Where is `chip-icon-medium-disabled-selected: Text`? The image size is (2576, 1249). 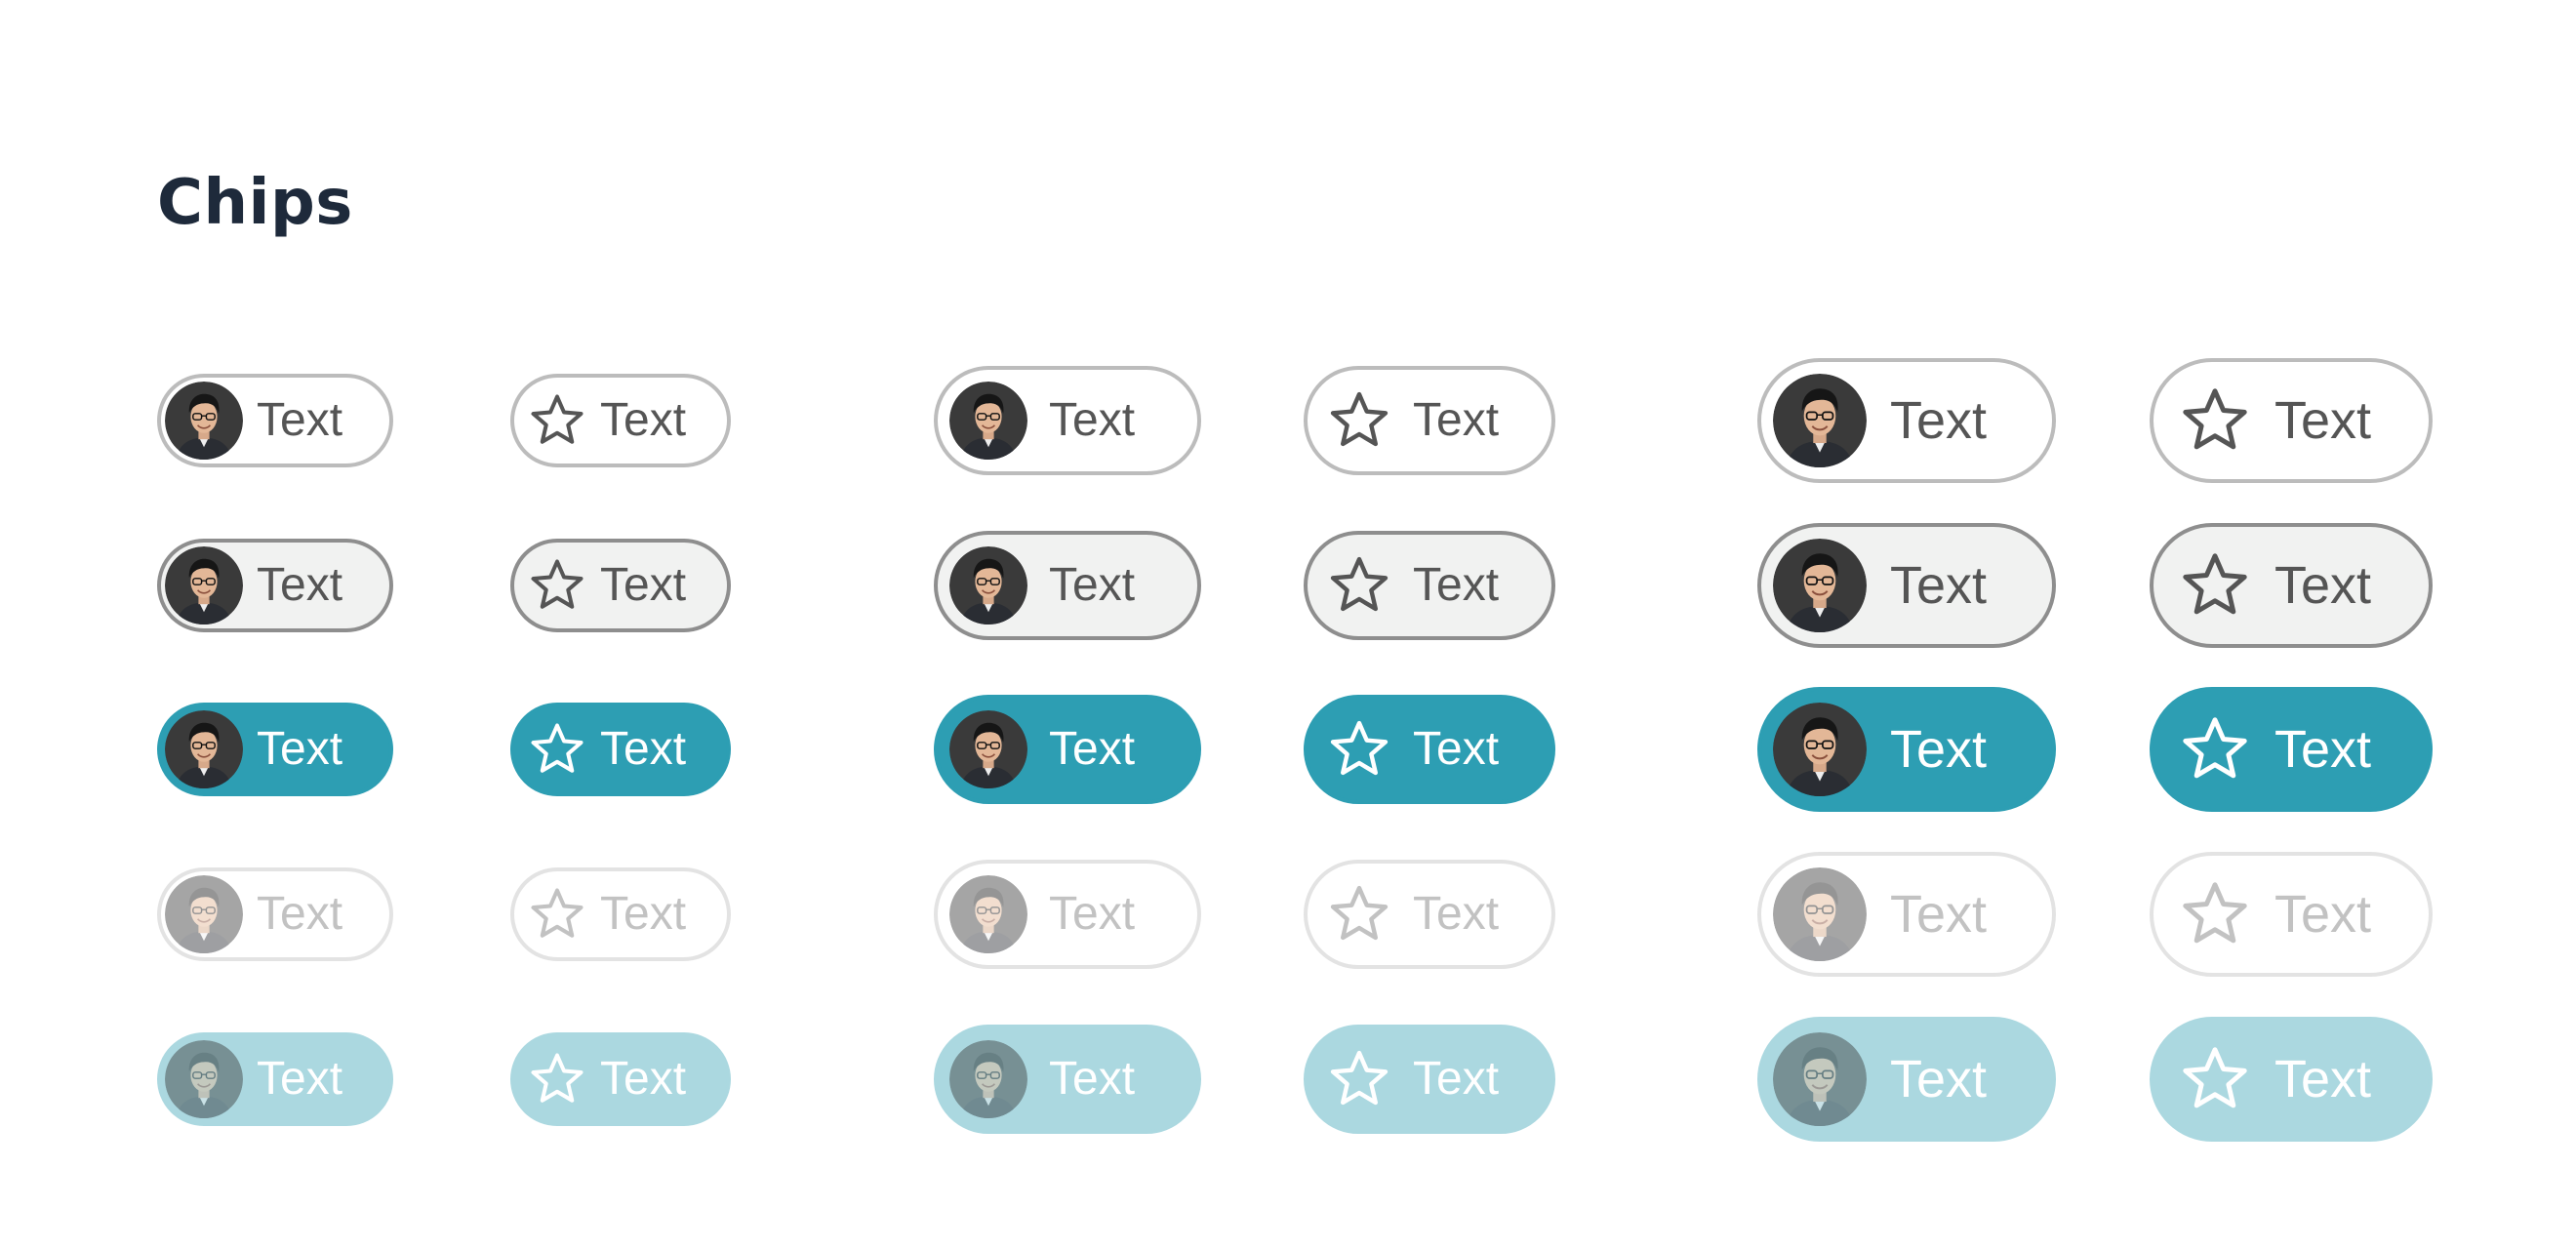
chip-icon-medium-disabled-selected: Text is located at coordinates (1429, 1079).